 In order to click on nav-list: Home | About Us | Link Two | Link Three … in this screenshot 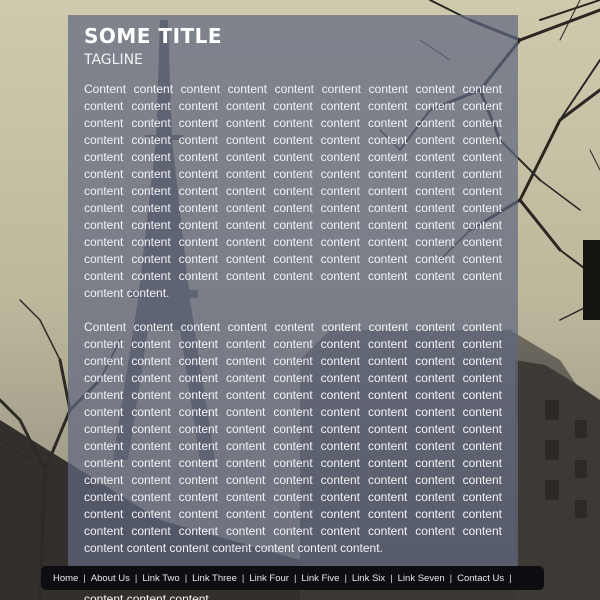, I will do `click(285, 578)`.